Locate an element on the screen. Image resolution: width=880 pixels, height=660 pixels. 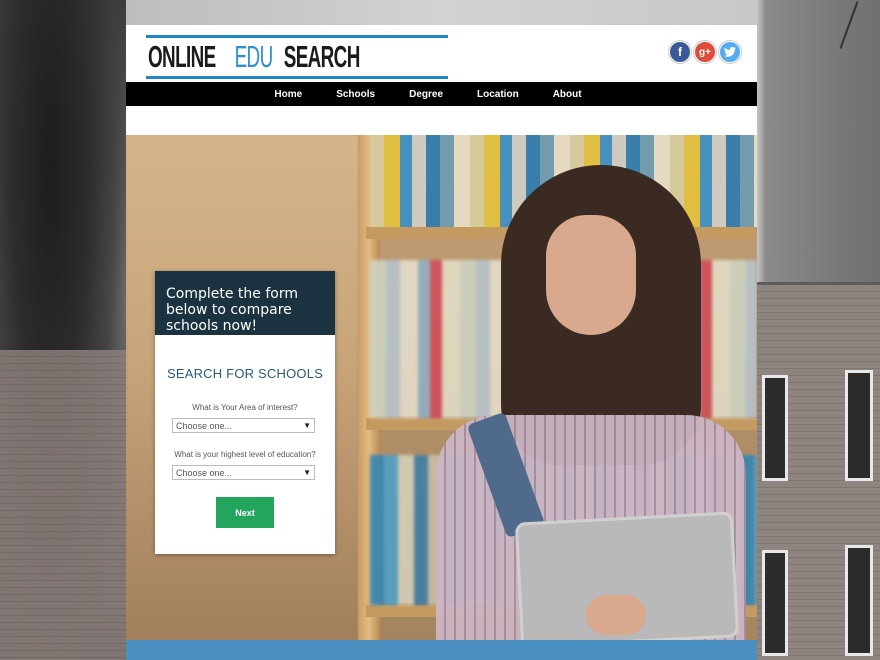
nav-location: Location is located at coordinates (498, 94).